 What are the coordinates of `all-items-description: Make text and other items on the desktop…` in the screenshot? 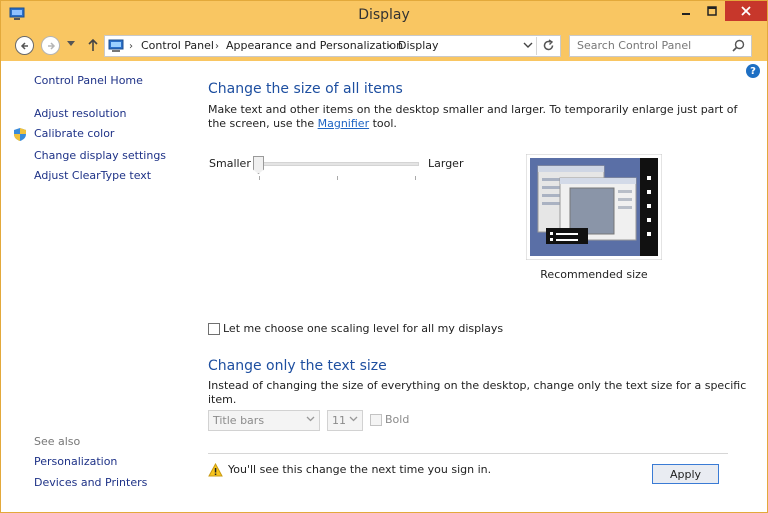 It's located at (478, 117).